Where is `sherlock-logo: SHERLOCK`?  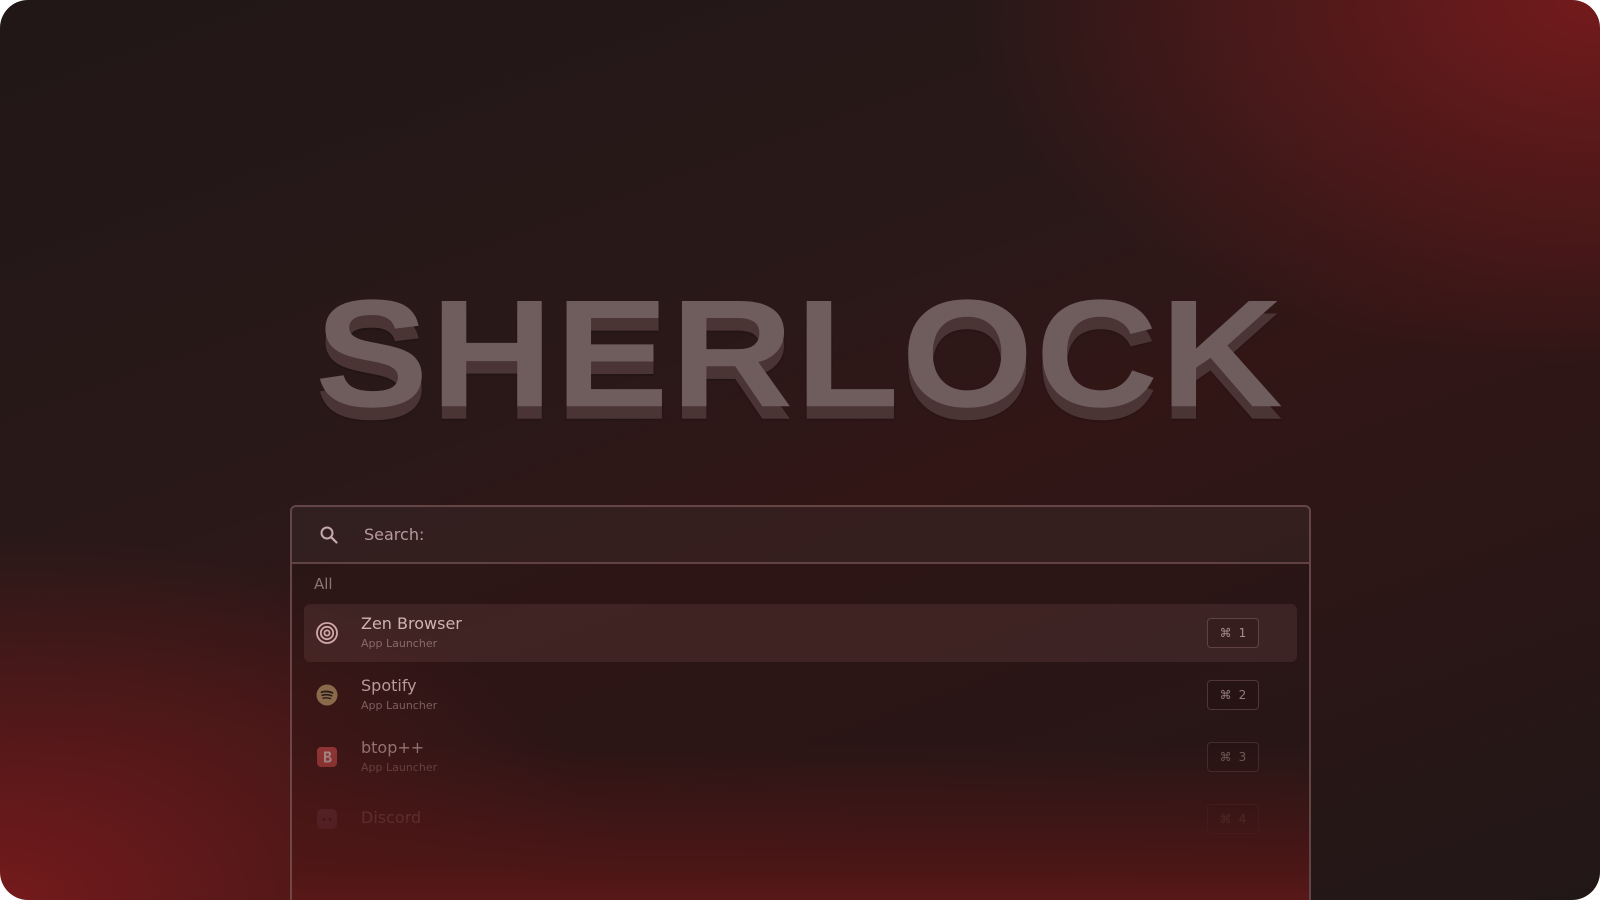
sherlock-logo: SHERLOCK is located at coordinates (800, 354).